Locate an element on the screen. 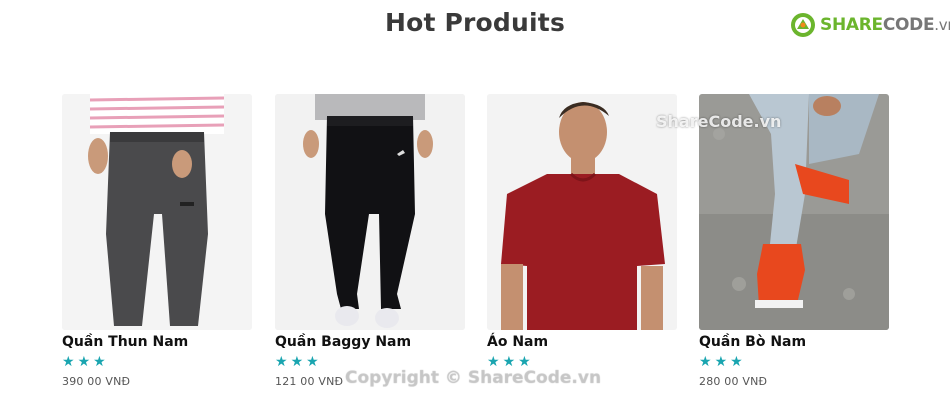  product-card: Quần Bò Nam ★ ★ ★ 280 00 VNĐ is located at coordinates (794, 241).